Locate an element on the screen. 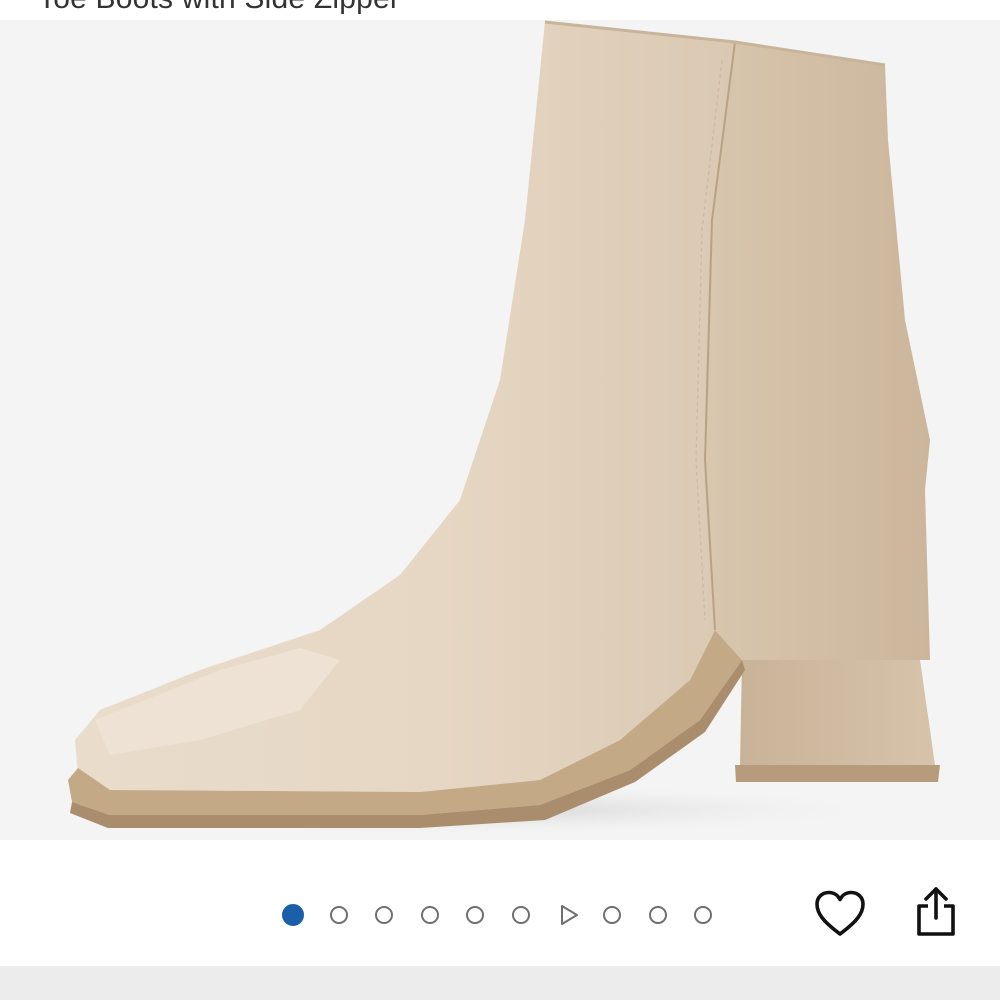 Image resolution: width=1000 pixels, height=1000 pixels. image-pagination is located at coordinates (511, 915).